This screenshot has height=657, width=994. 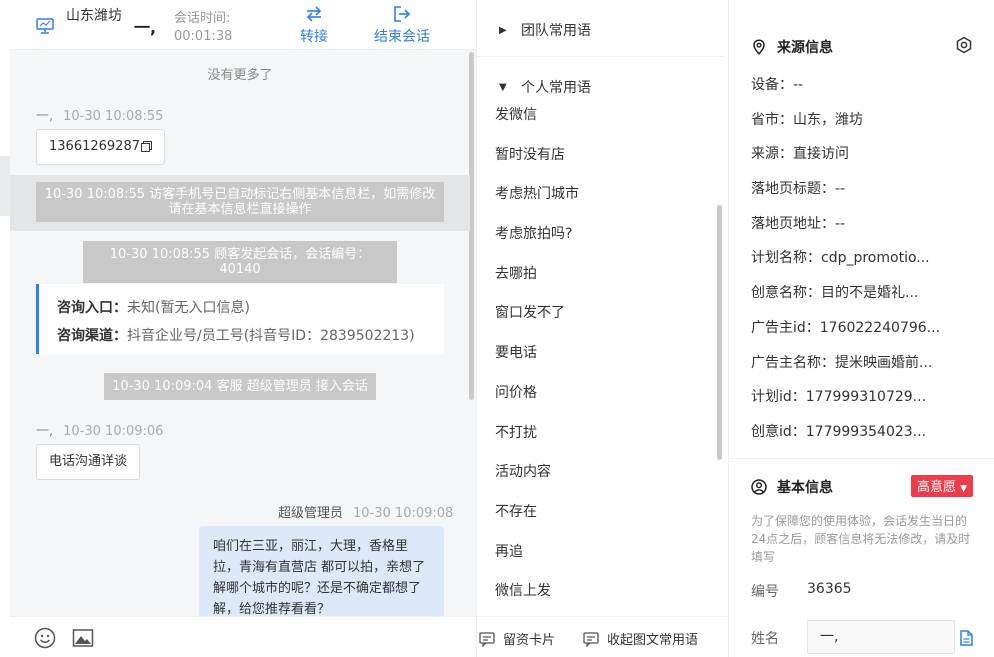 I want to click on phrase-item: 不存在, so click(x=537, y=513).